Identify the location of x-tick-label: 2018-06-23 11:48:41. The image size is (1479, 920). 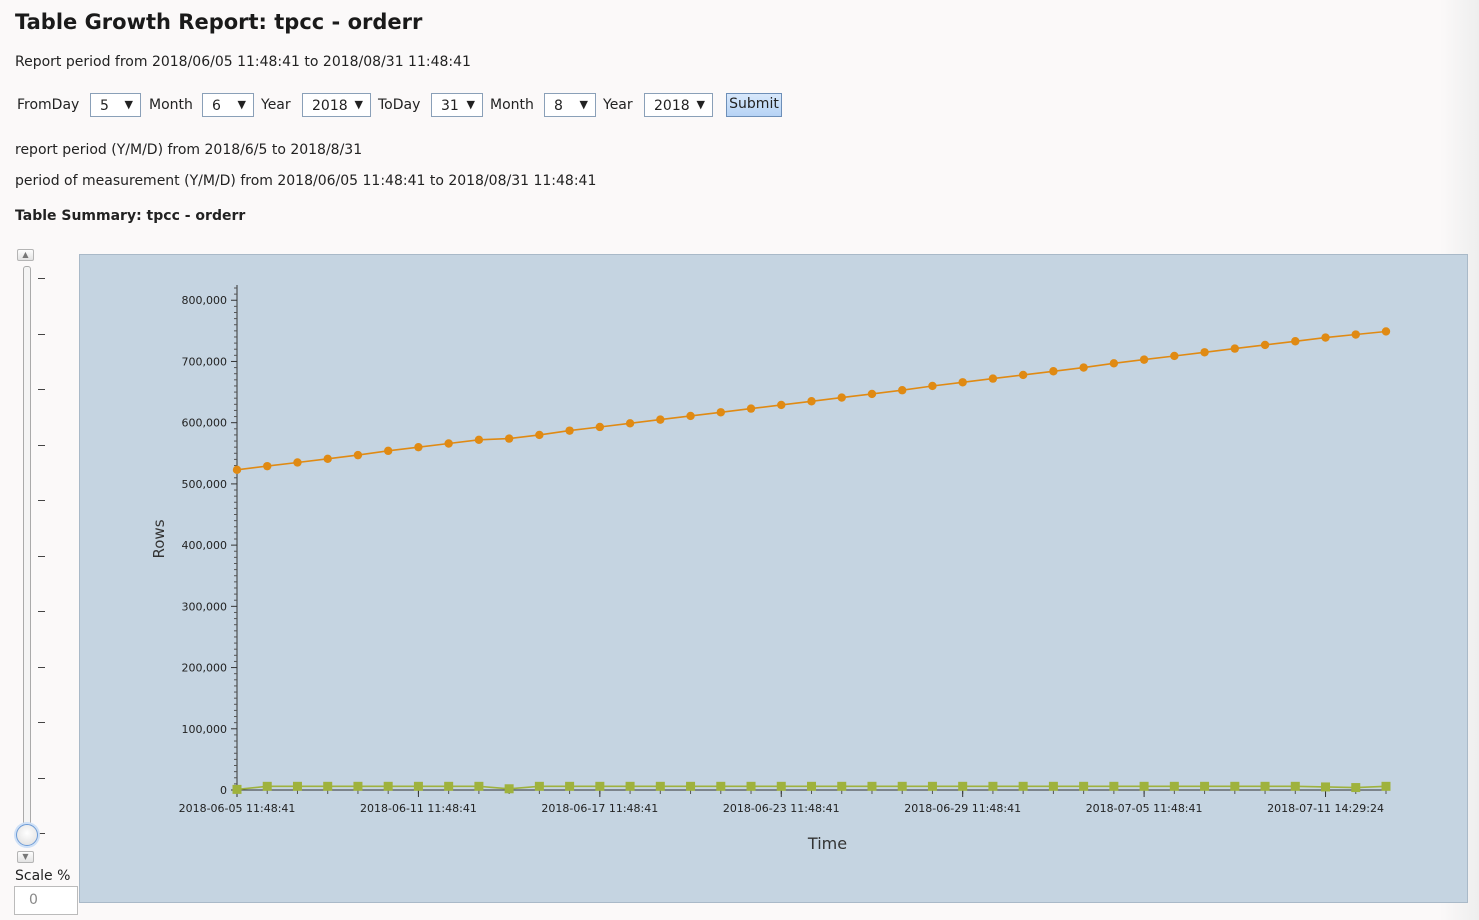
(781, 808).